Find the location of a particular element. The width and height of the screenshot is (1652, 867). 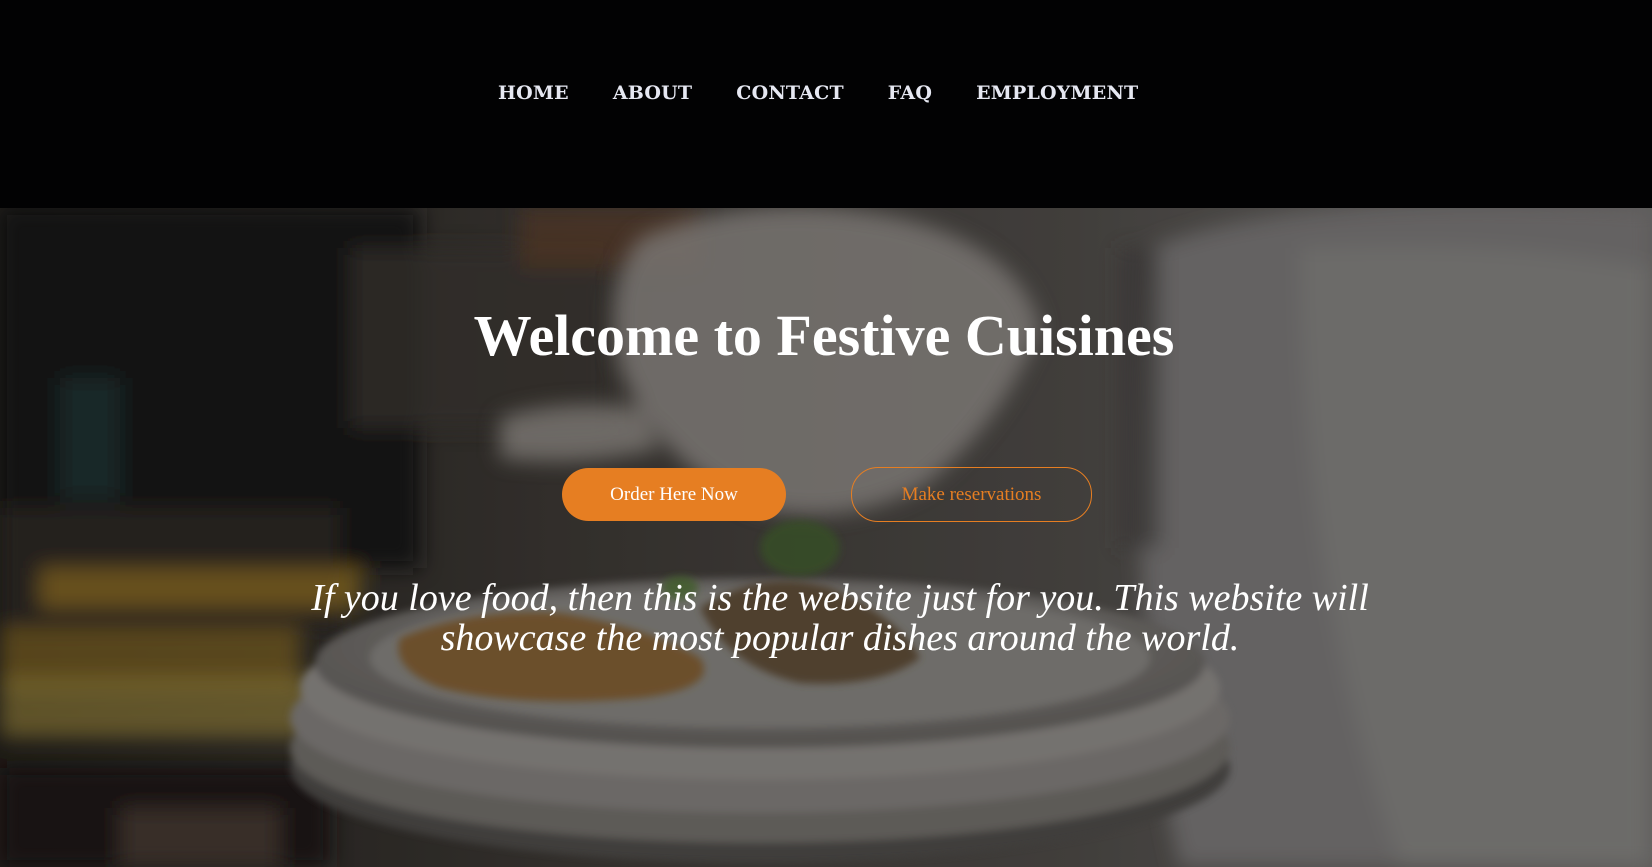

order-here-now-button: Order Here Now is located at coordinates (674, 494).